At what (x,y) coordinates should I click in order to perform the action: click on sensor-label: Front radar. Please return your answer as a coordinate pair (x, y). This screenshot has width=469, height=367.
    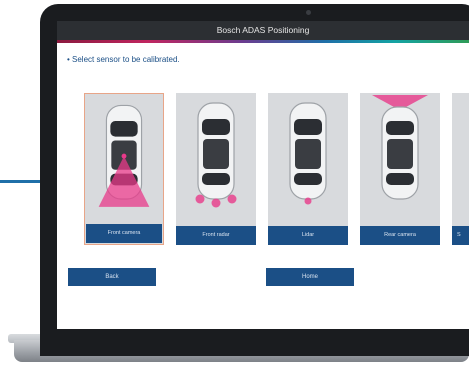
    Looking at the image, I should click on (216, 235).